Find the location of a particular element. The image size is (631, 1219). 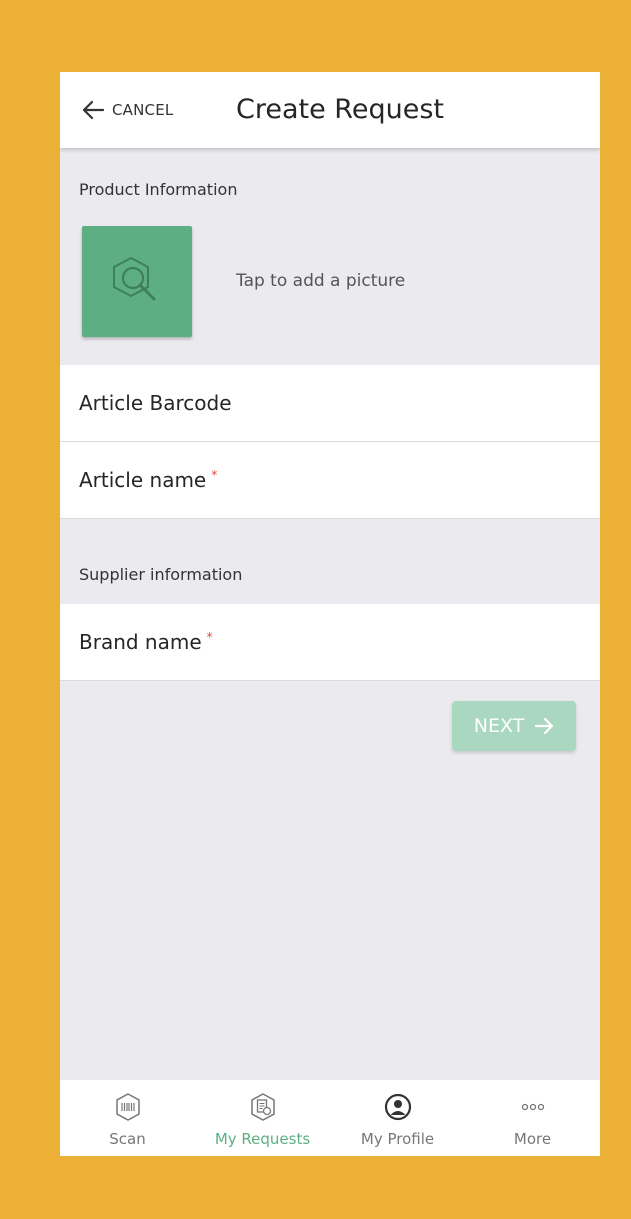

profile-icon is located at coordinates (397, 1107).